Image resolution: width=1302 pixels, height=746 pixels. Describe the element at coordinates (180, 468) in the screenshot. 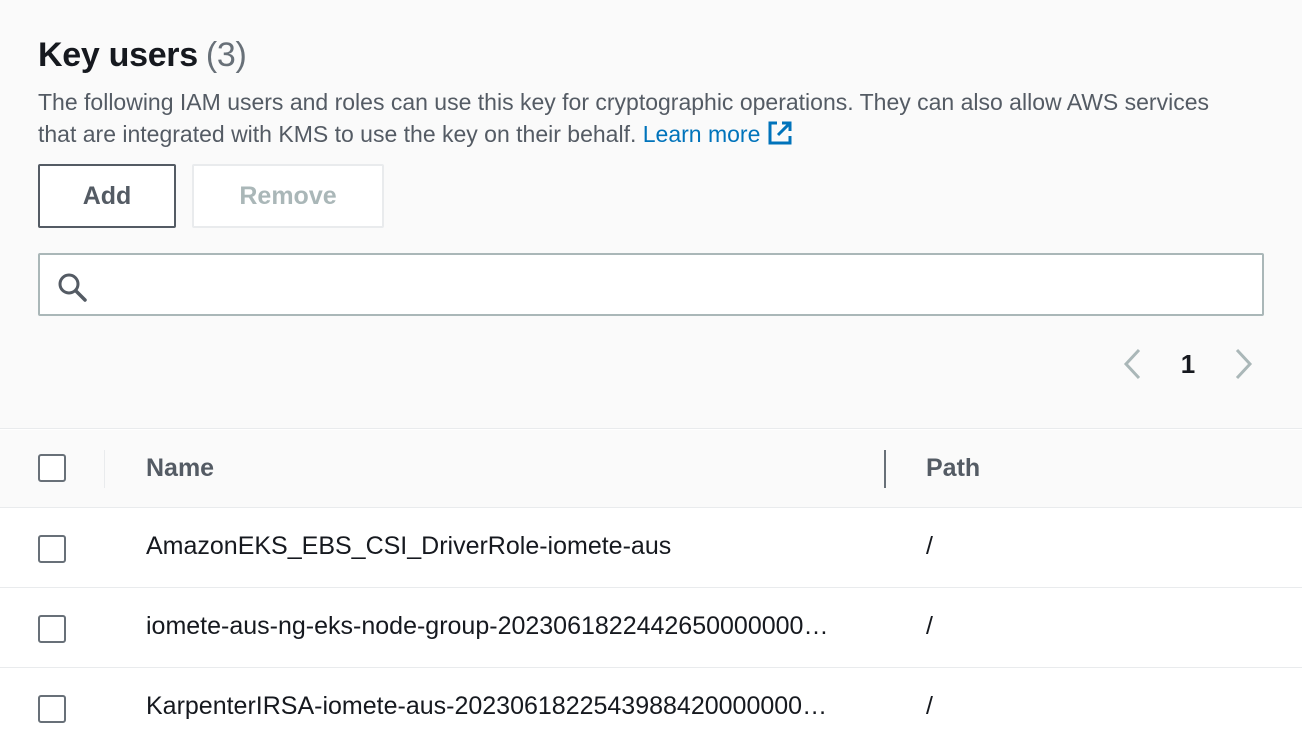

I see `column-header-name: Name` at that location.